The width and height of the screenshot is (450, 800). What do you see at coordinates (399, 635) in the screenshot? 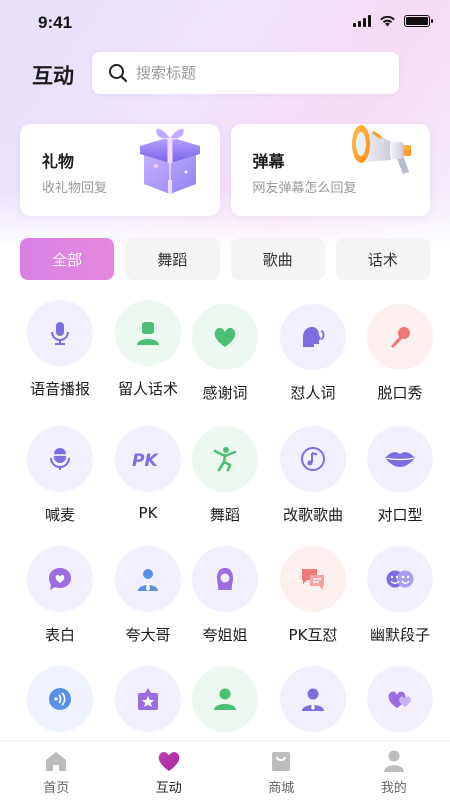
I see `grid-item-label: 幽默段子` at bounding box center [399, 635].